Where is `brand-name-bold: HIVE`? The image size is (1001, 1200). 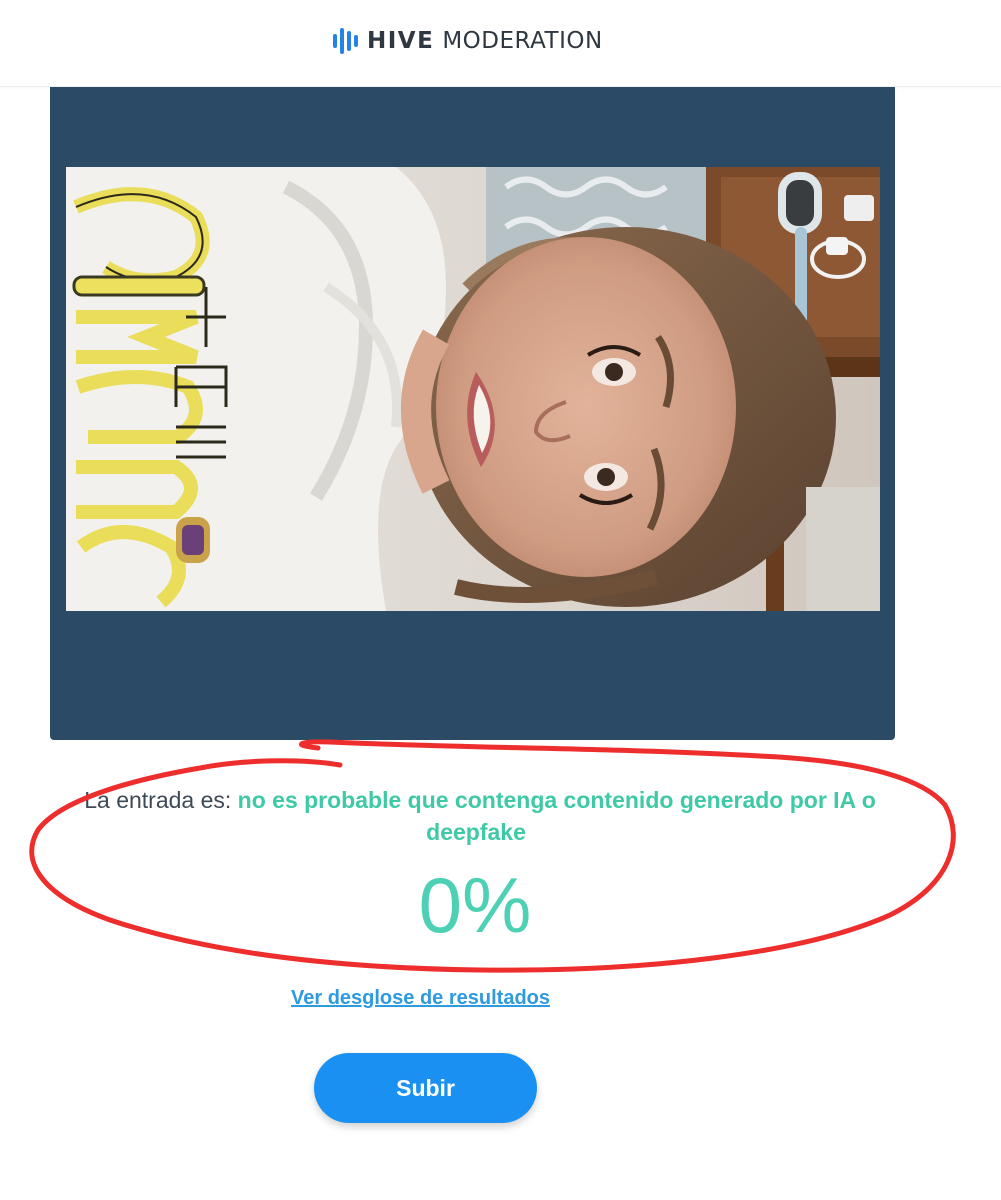 brand-name-bold: HIVE is located at coordinates (401, 41).